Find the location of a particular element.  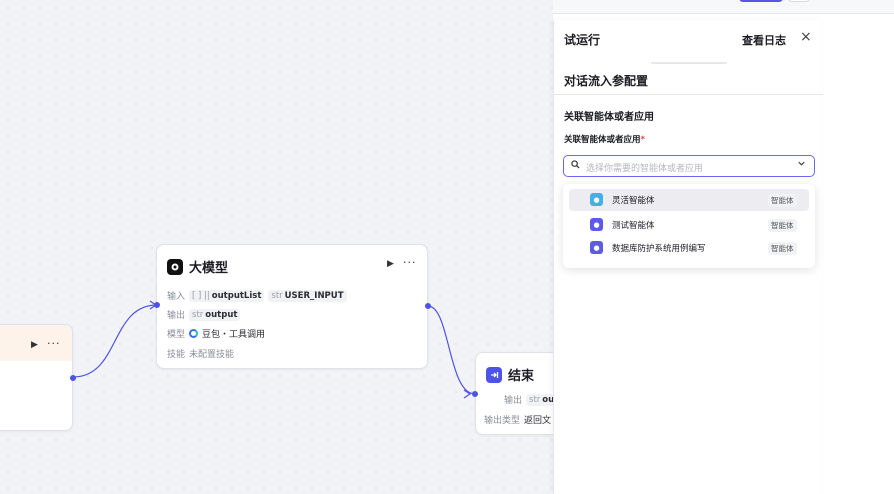

llm-input-port is located at coordinates (157, 305).